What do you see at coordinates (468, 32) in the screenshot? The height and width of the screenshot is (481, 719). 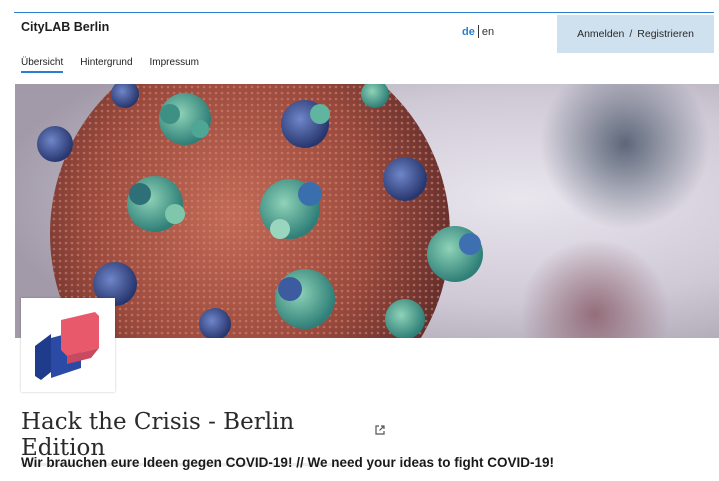 I see `lang-de-link: de` at bounding box center [468, 32].